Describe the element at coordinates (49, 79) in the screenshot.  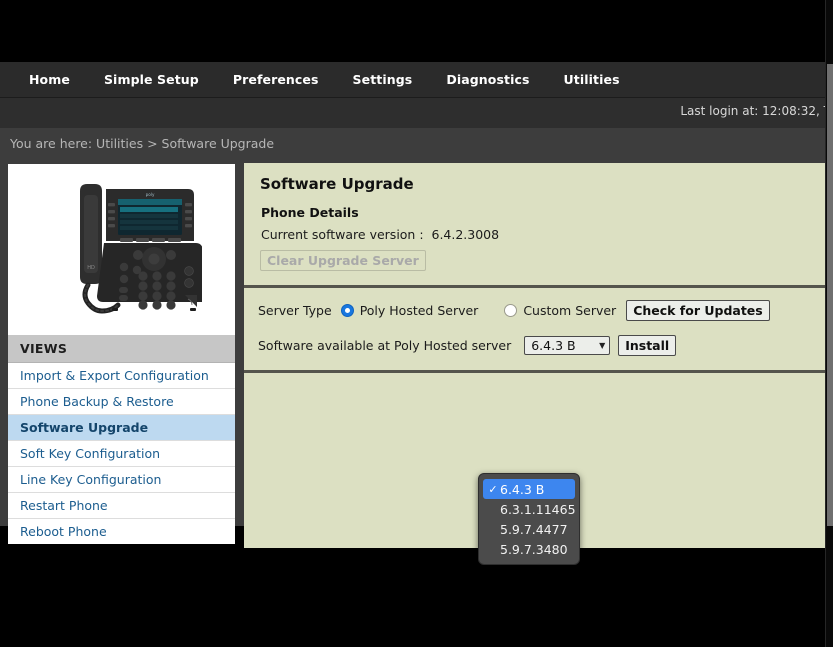
I see `nav-item-home: Home` at that location.